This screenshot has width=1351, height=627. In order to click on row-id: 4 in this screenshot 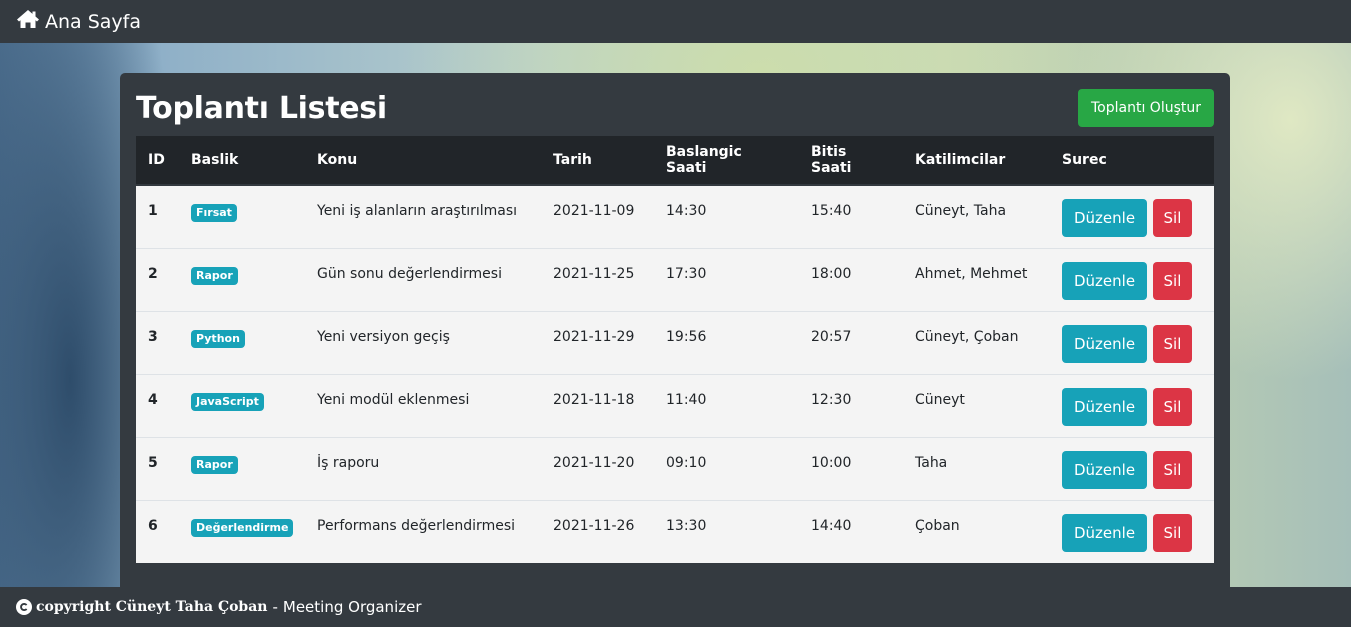, I will do `click(157, 405)`.